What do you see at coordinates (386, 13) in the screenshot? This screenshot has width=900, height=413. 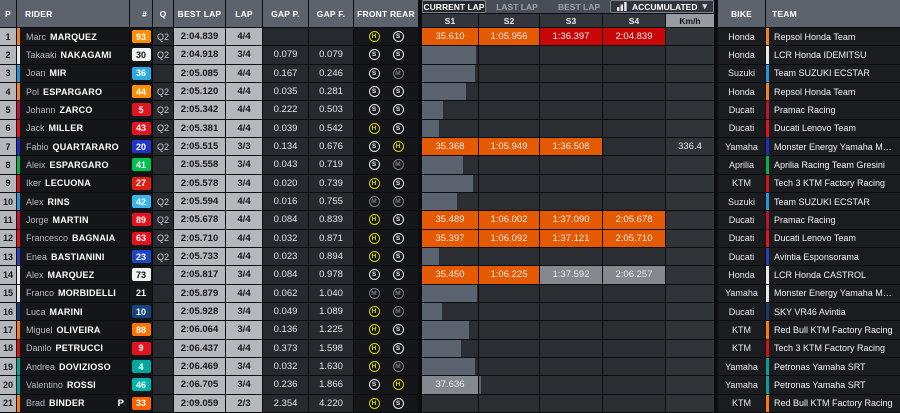 I see `header-front-rear: FRONT REAR` at bounding box center [386, 13].